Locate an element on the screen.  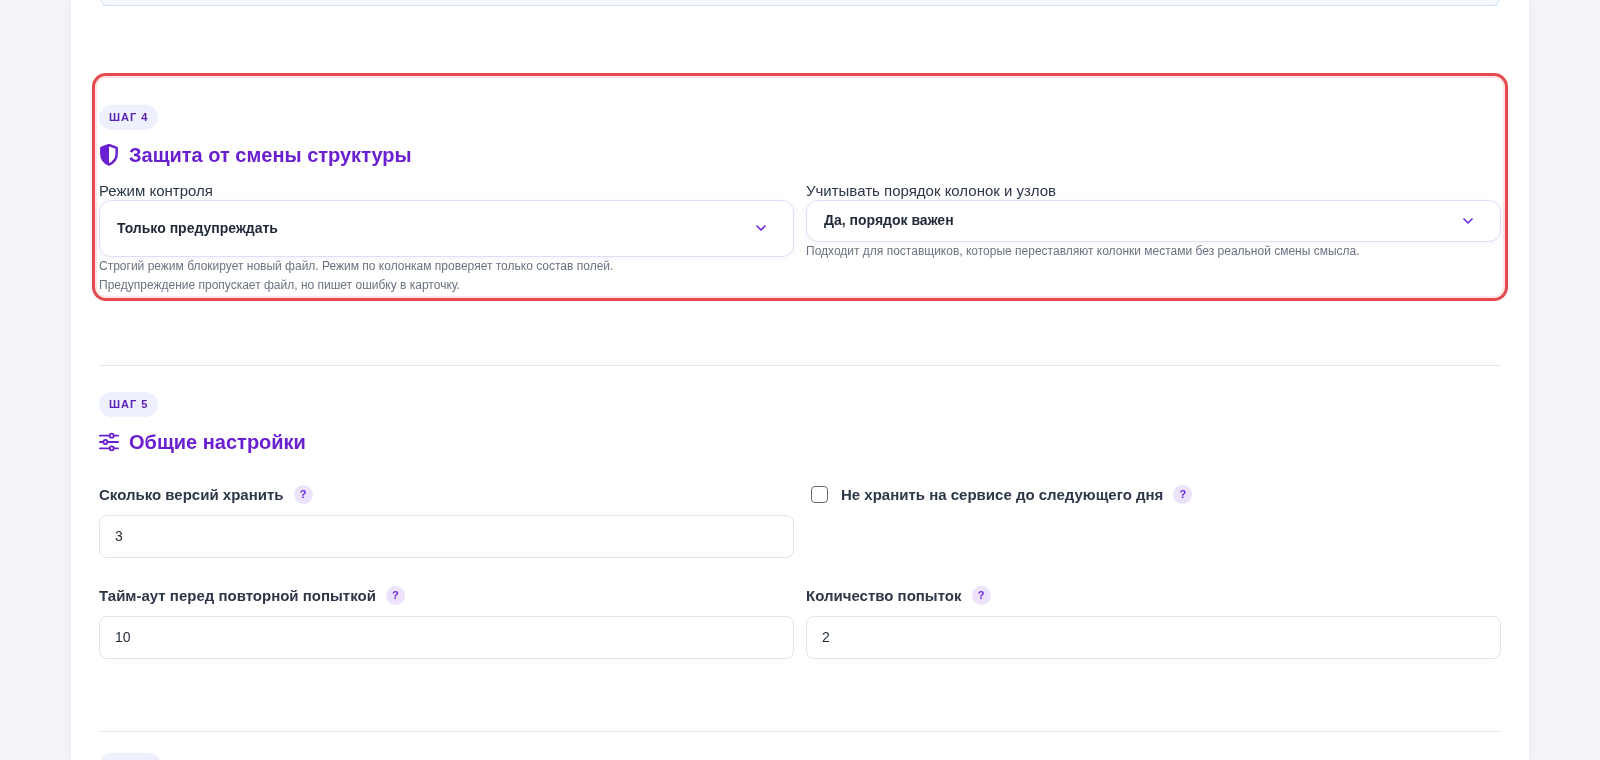
help-text: Строгий режим блокирует новый файл. Режим по колонкам проверяет только состав полей. is located at coordinates (357, 266).